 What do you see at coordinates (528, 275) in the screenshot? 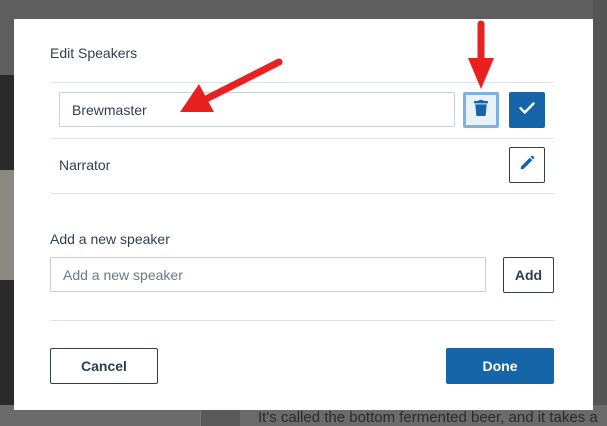
I see `add-speaker-button: Add` at bounding box center [528, 275].